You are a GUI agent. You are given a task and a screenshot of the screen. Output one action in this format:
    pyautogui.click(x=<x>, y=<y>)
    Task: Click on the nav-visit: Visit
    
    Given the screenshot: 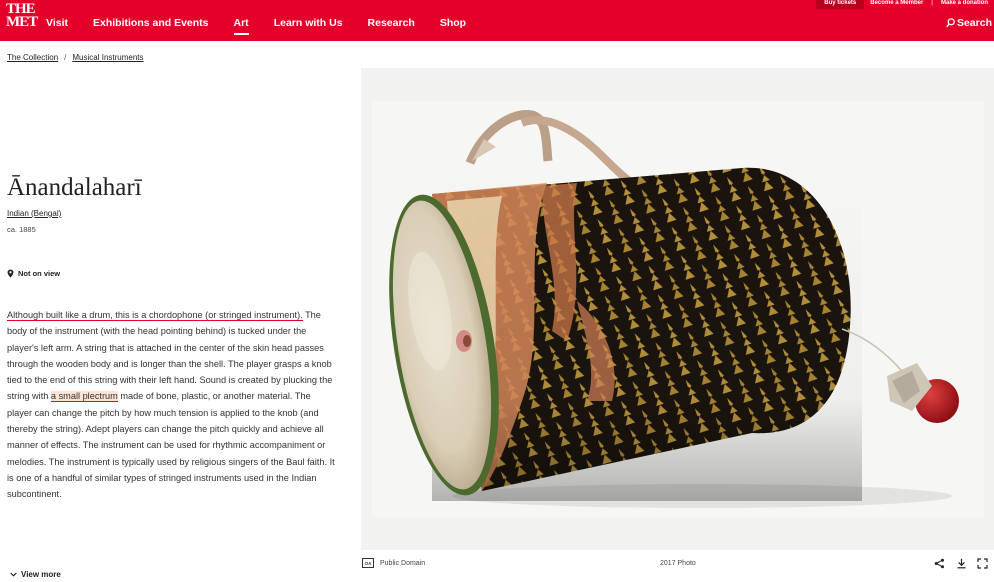 What is the action you would take?
    pyautogui.click(x=57, y=23)
    